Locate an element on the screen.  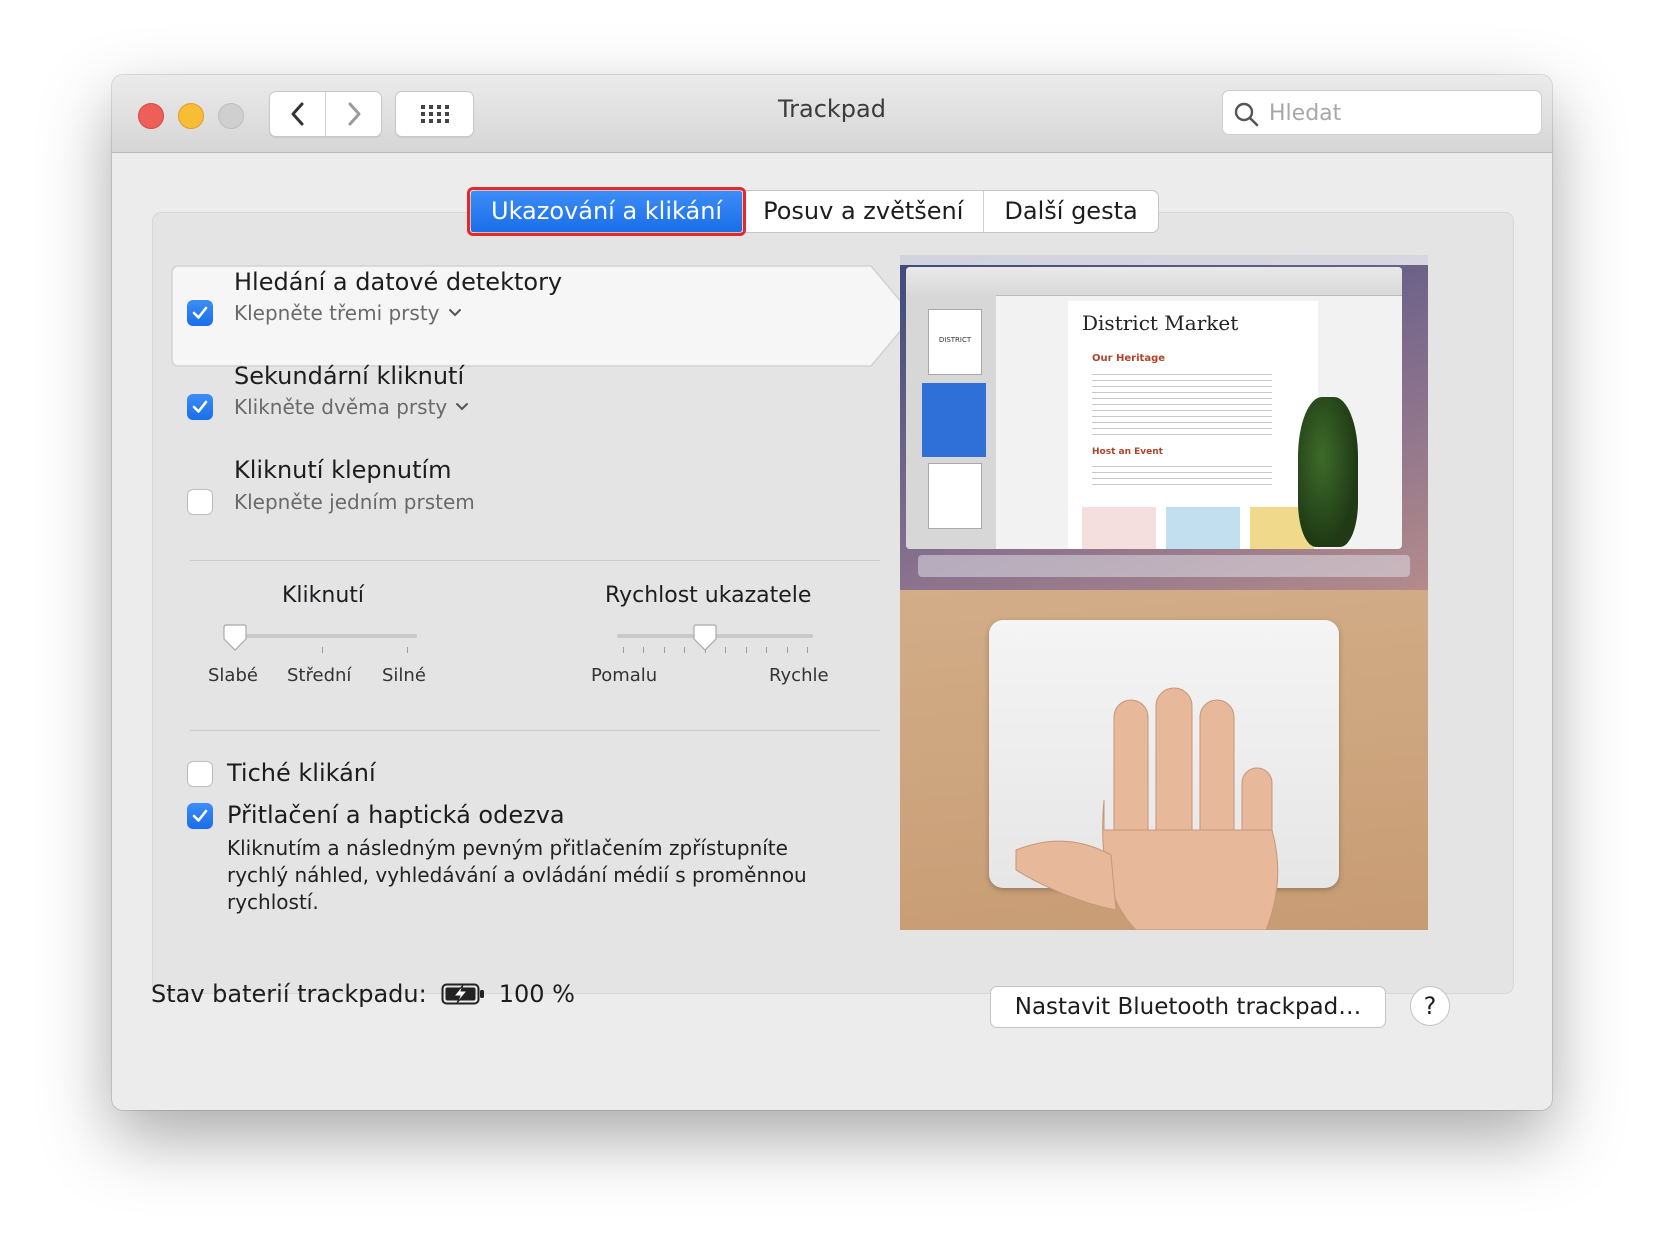
preview-doc-heading1: Our Heritage is located at coordinates (1129, 358).